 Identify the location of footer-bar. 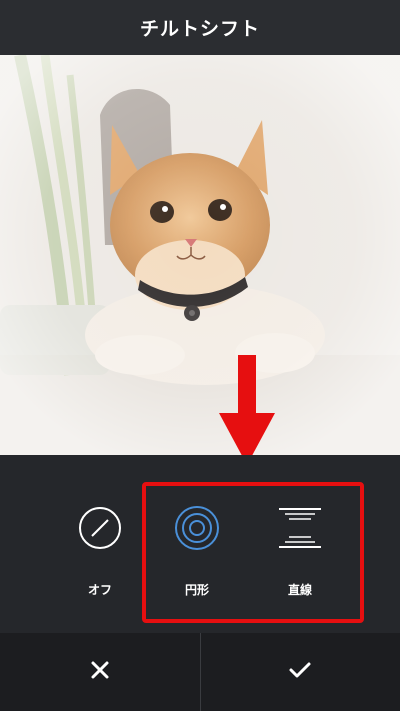
(200, 672).